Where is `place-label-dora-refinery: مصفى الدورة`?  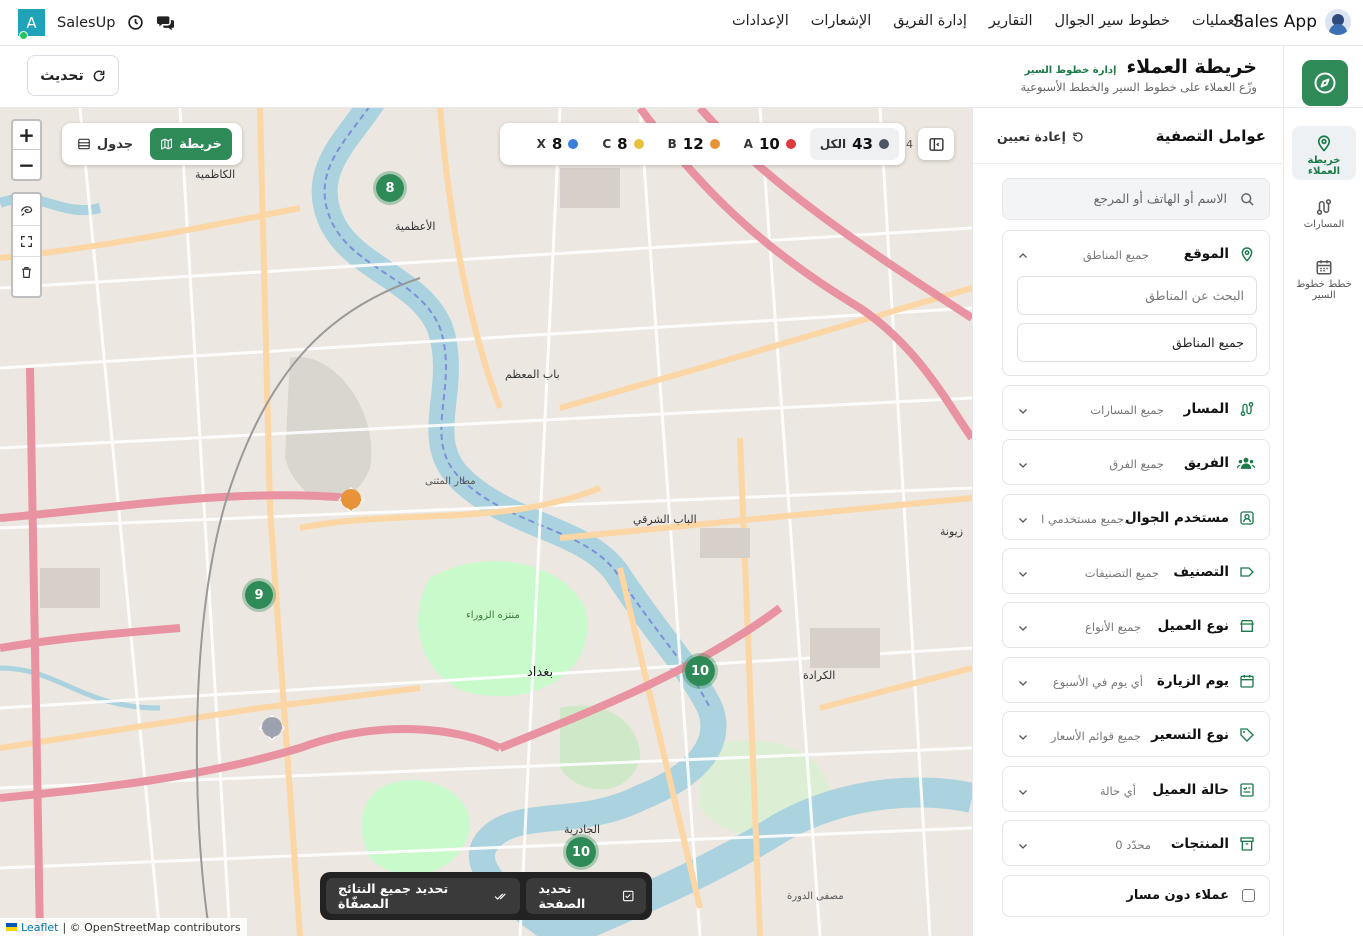 place-label-dora-refinery: مصفى الدورة is located at coordinates (815, 896).